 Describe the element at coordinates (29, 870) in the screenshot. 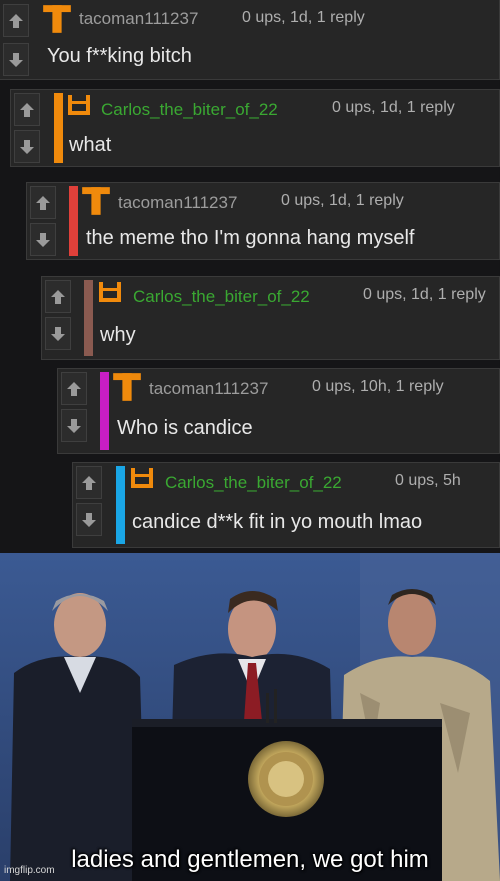

I see `watermark-text: imgflip.com` at that location.